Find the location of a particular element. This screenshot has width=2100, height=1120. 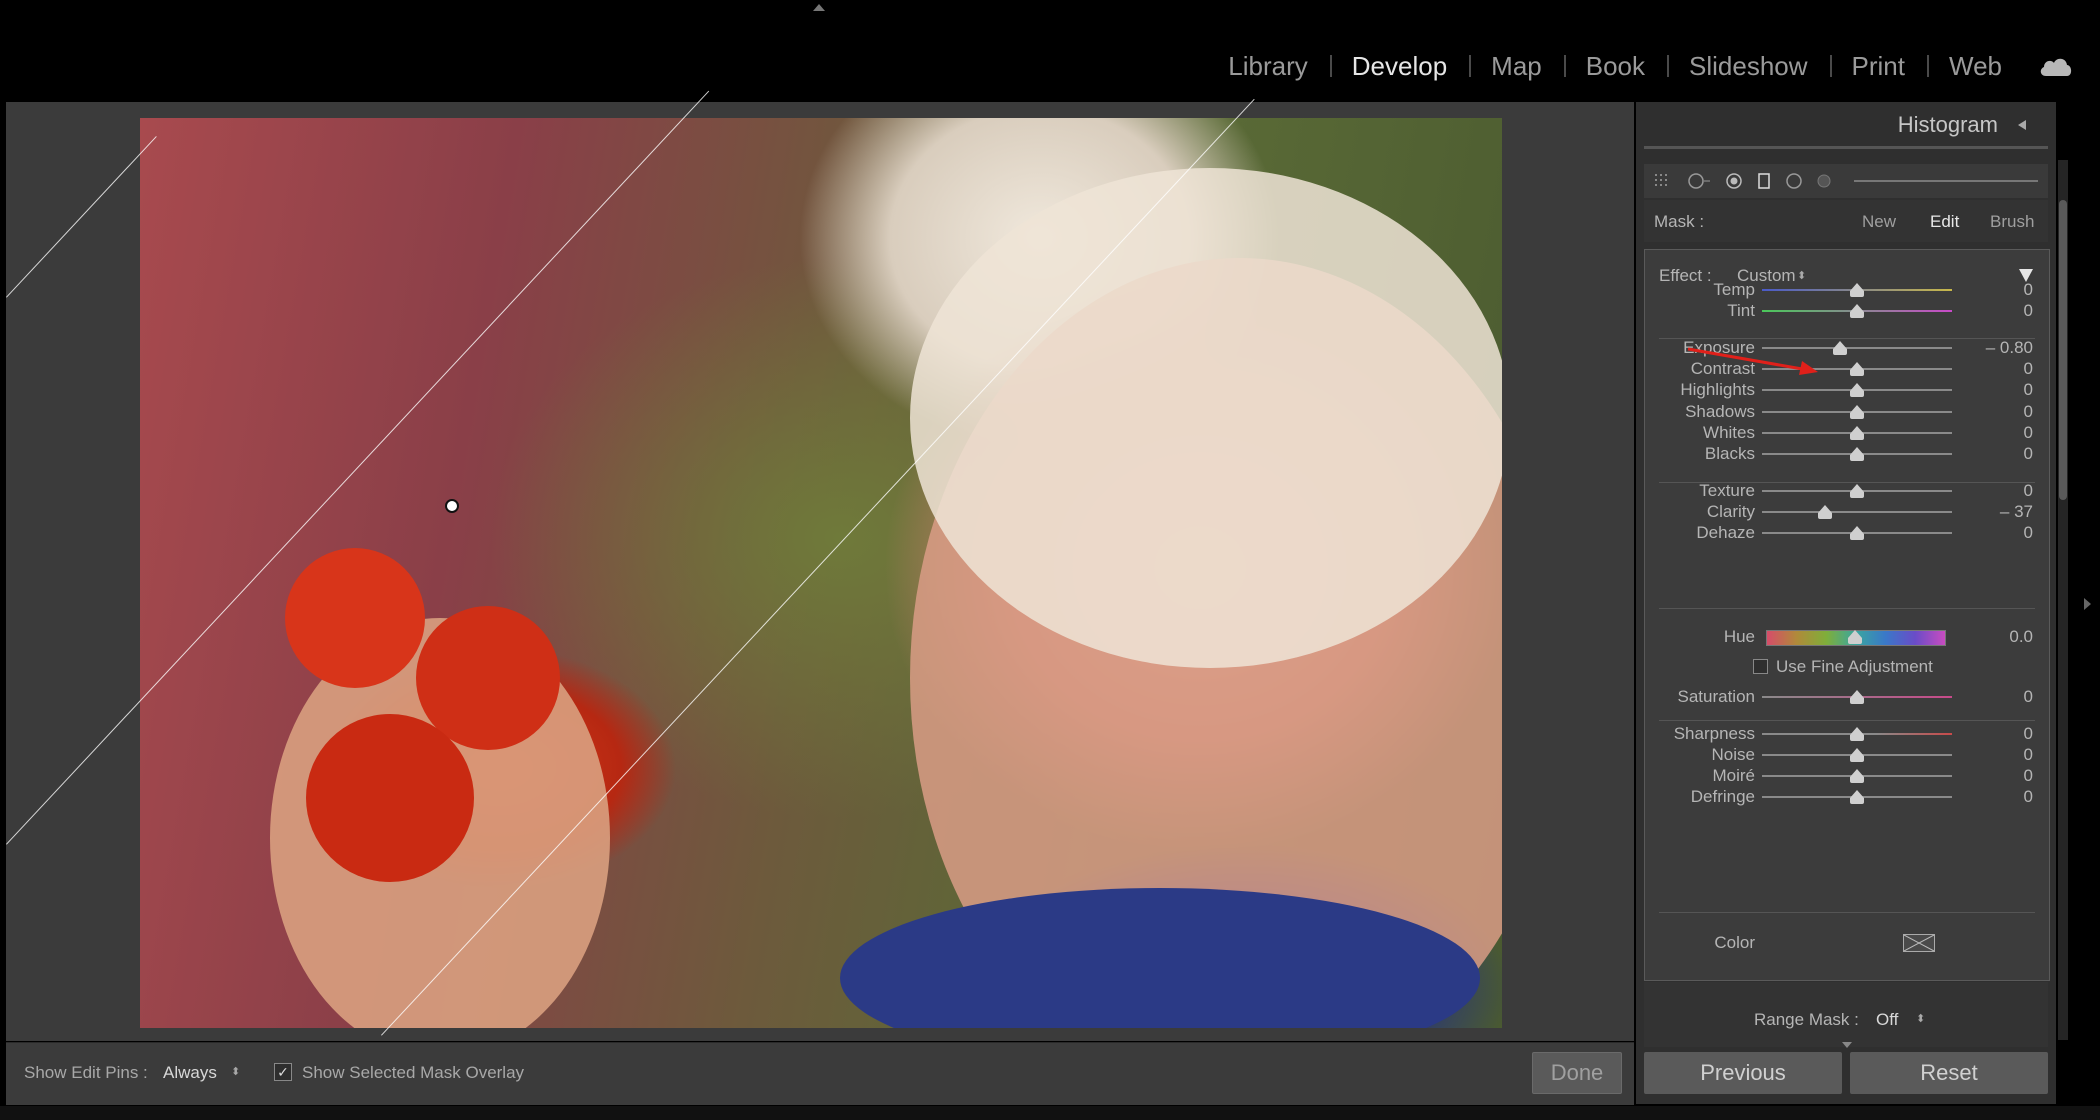

tool-size-track is located at coordinates (1946, 181).